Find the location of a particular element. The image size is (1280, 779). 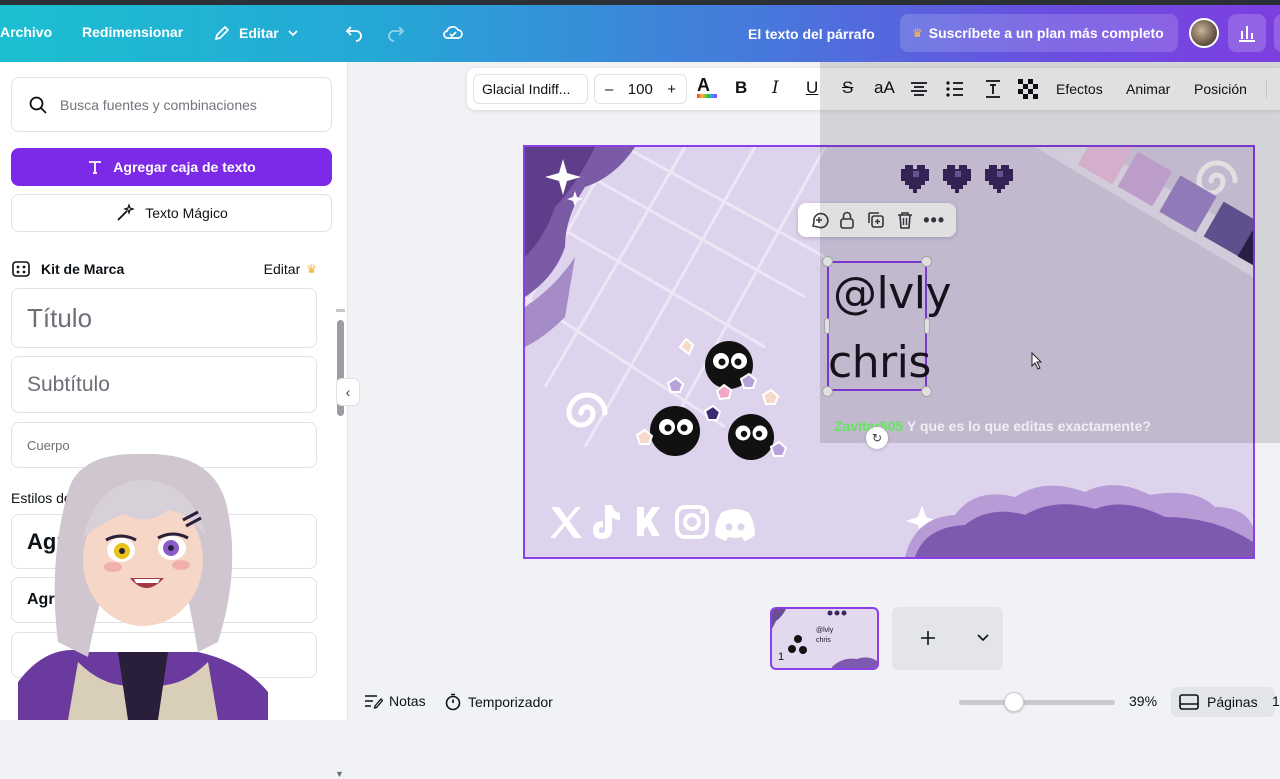

share-button-edge is located at coordinates (1277, 33).